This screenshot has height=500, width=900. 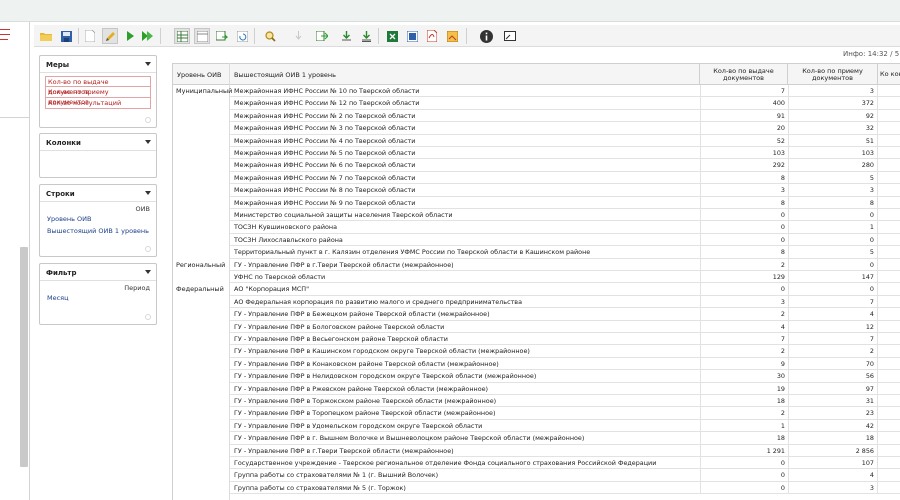 What do you see at coordinates (465, 74) in the screenshot?
I see `header-parent: Вышестоящий ОИВ 1 уровень` at bounding box center [465, 74].